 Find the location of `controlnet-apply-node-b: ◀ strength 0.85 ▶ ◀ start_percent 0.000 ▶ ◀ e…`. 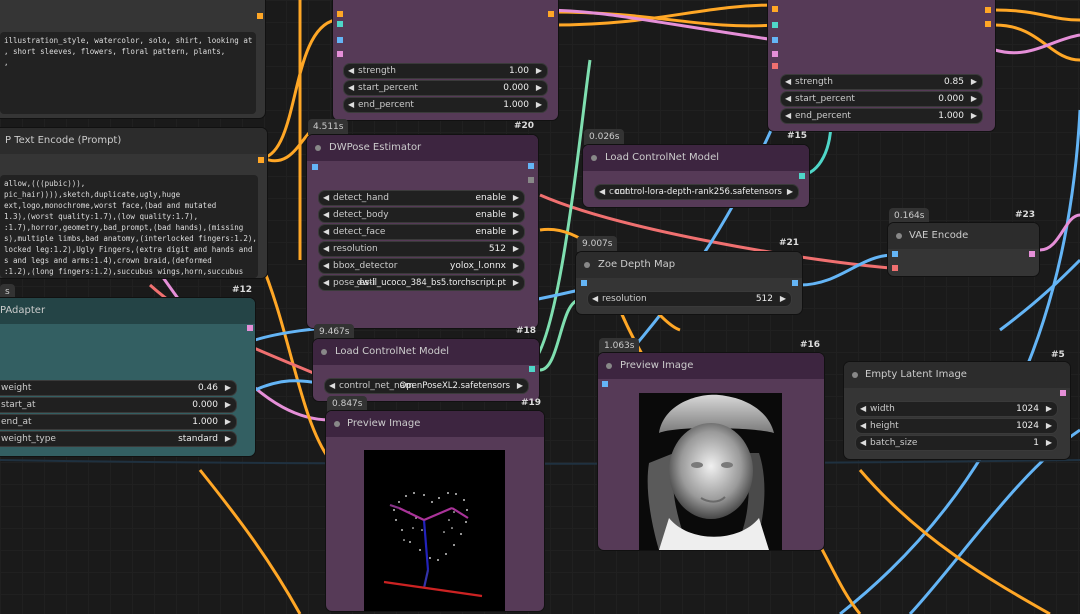

controlnet-apply-node-b: ◀ strength 0.85 ▶ ◀ start_percent 0.000 ▶ ◀ e… is located at coordinates (881, 65).